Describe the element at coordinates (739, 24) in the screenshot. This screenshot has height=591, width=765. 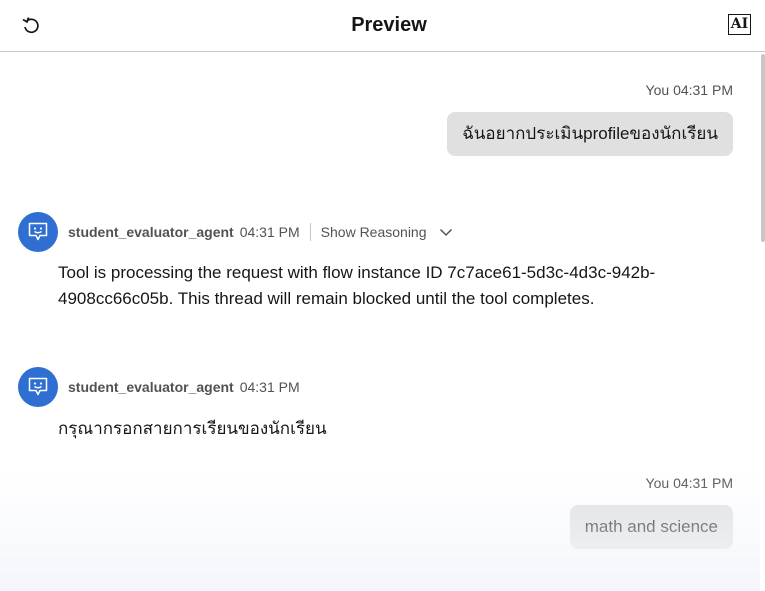
I see `ai-badge: AI` at that location.